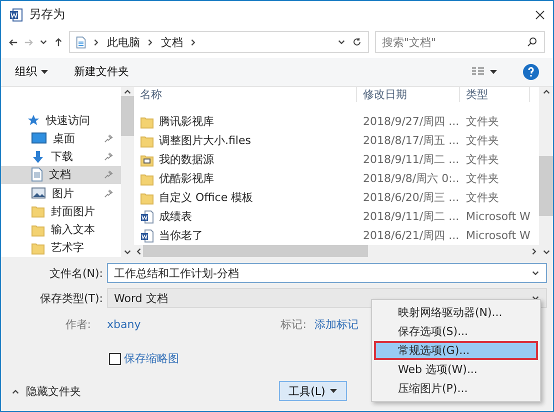 The image size is (554, 412). I want to click on nav-label: 输入文本, so click(73, 230).